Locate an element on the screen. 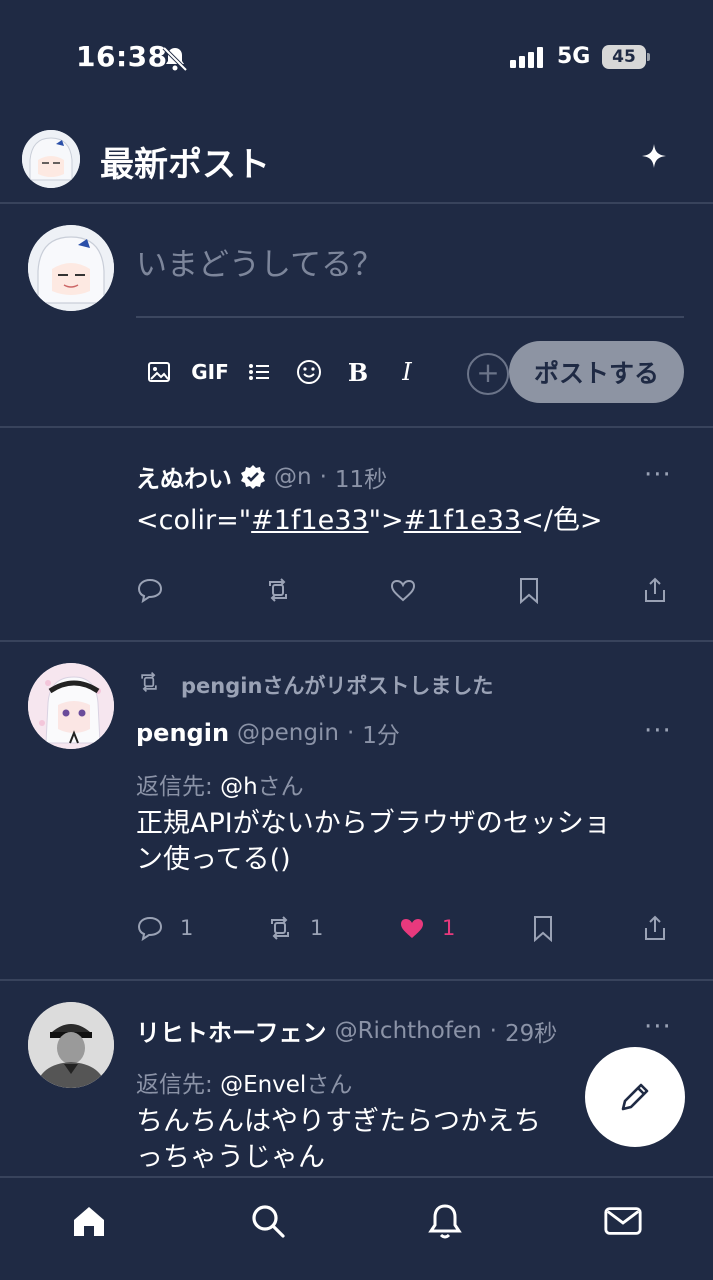 This screenshot has height=1280, width=713. sparkle-icon is located at coordinates (654, 156).